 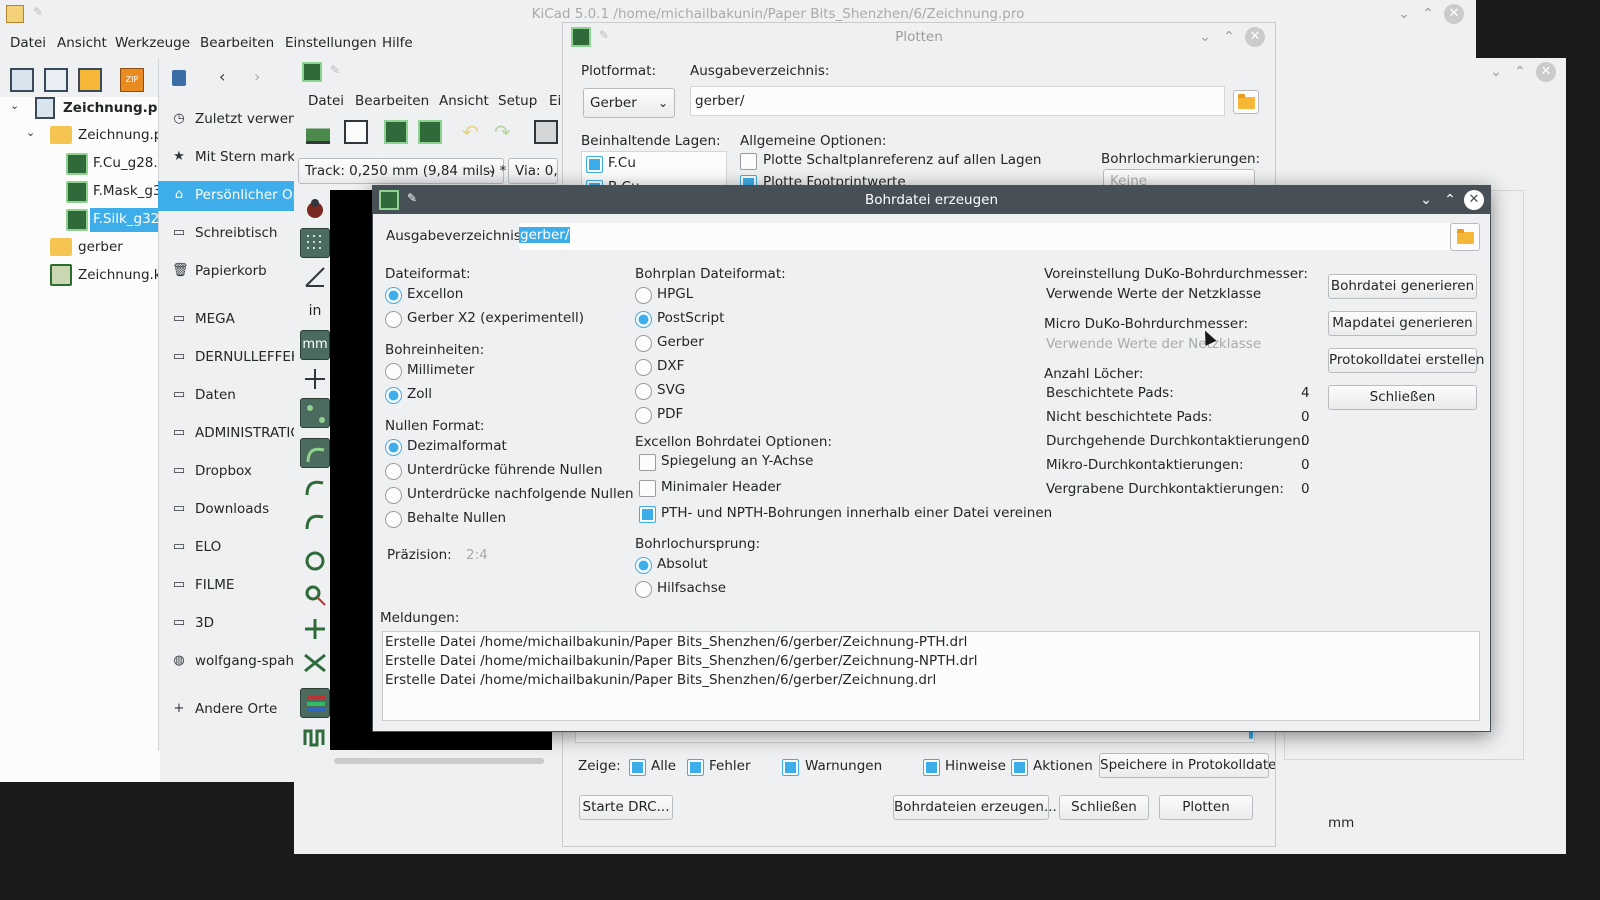 I want to click on sidebar-item: ▭ MEGA, so click(x=228, y=320).